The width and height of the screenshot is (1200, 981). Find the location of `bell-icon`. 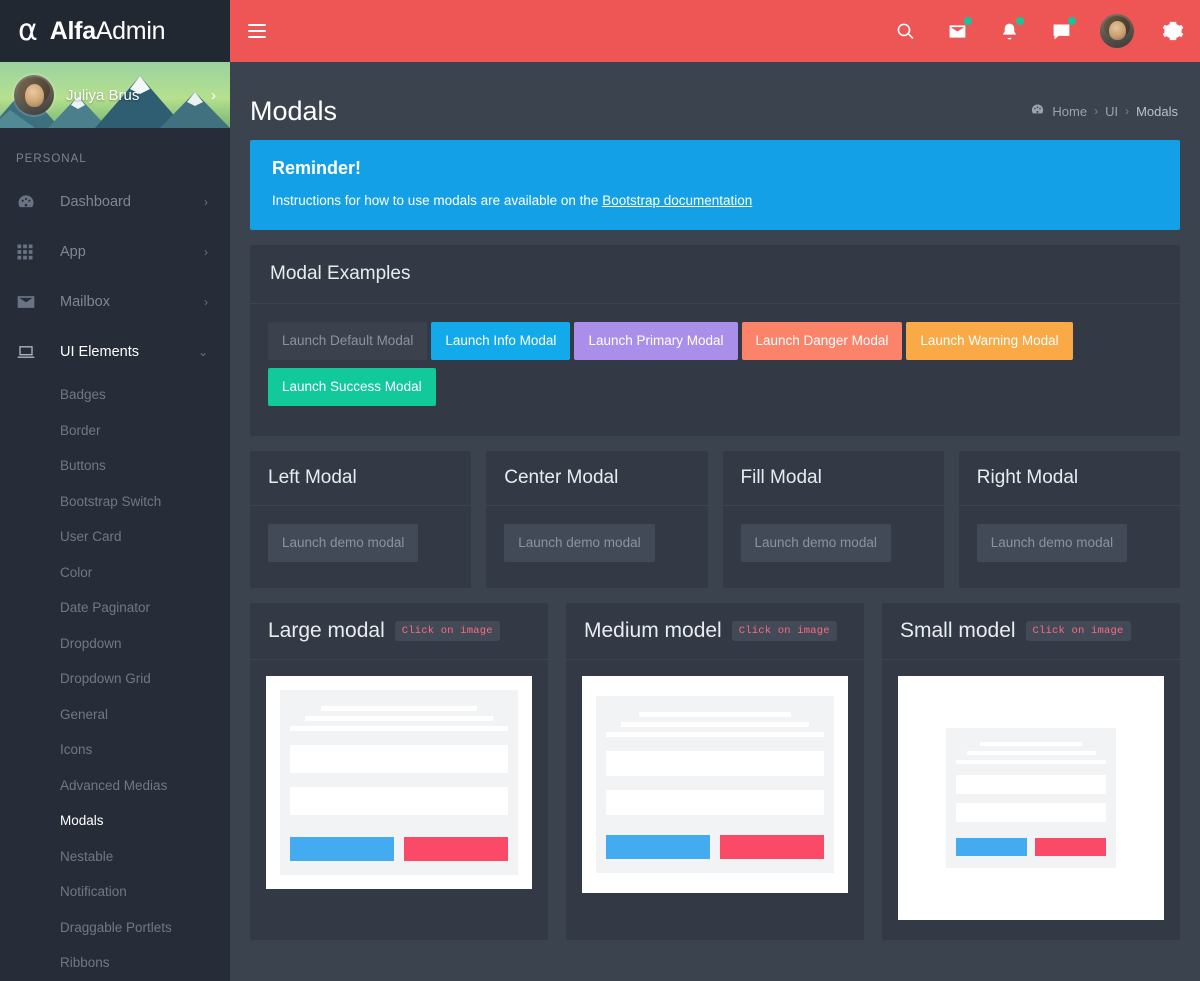

bell-icon is located at coordinates (1010, 30).